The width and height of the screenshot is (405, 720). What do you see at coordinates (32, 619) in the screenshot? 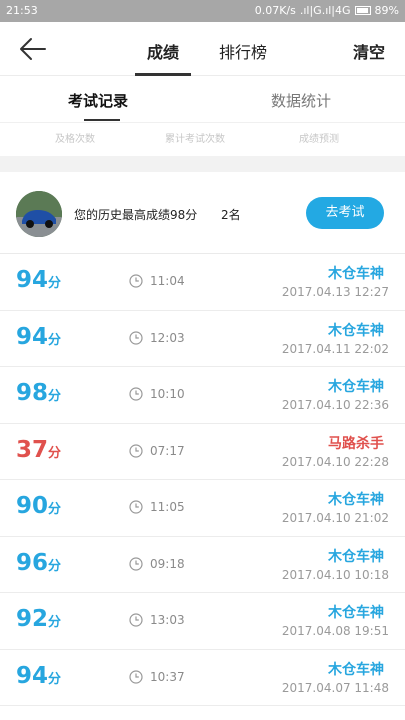
I see `score-value: 92` at bounding box center [32, 619].